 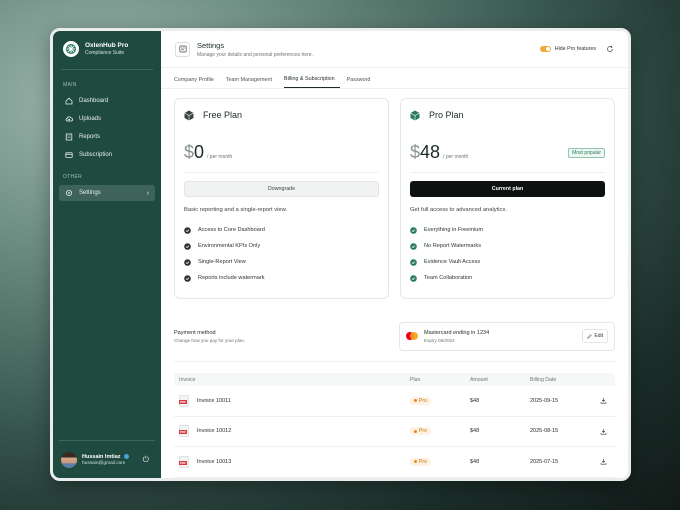 What do you see at coordinates (107, 69) in the screenshot?
I see `sidebar-divider` at bounding box center [107, 69].